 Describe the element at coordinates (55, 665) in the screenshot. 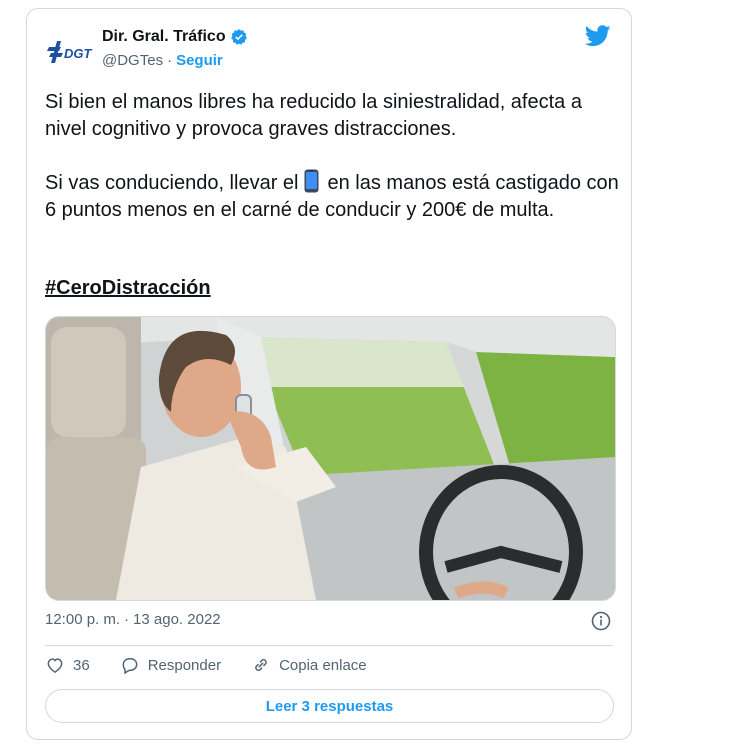

I see `heart-icon` at that location.